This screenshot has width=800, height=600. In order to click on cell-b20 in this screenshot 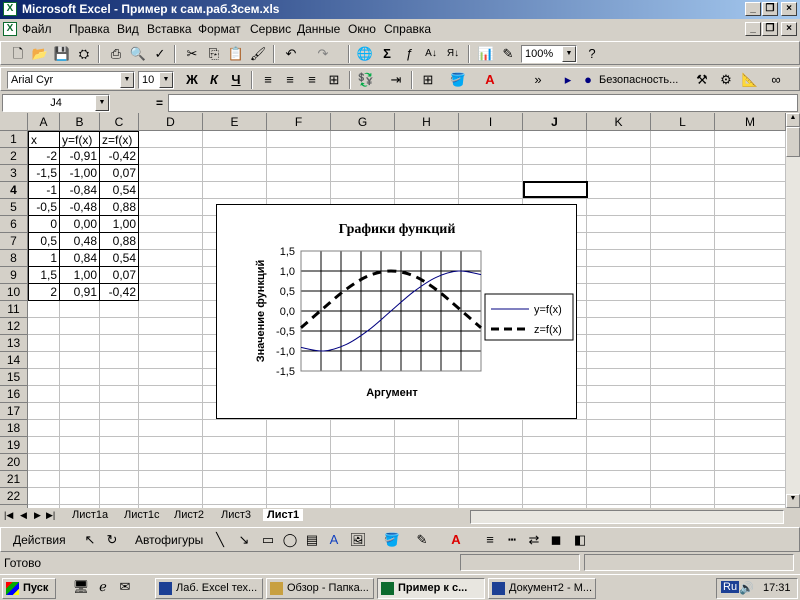, I will do `click(80, 462)`.